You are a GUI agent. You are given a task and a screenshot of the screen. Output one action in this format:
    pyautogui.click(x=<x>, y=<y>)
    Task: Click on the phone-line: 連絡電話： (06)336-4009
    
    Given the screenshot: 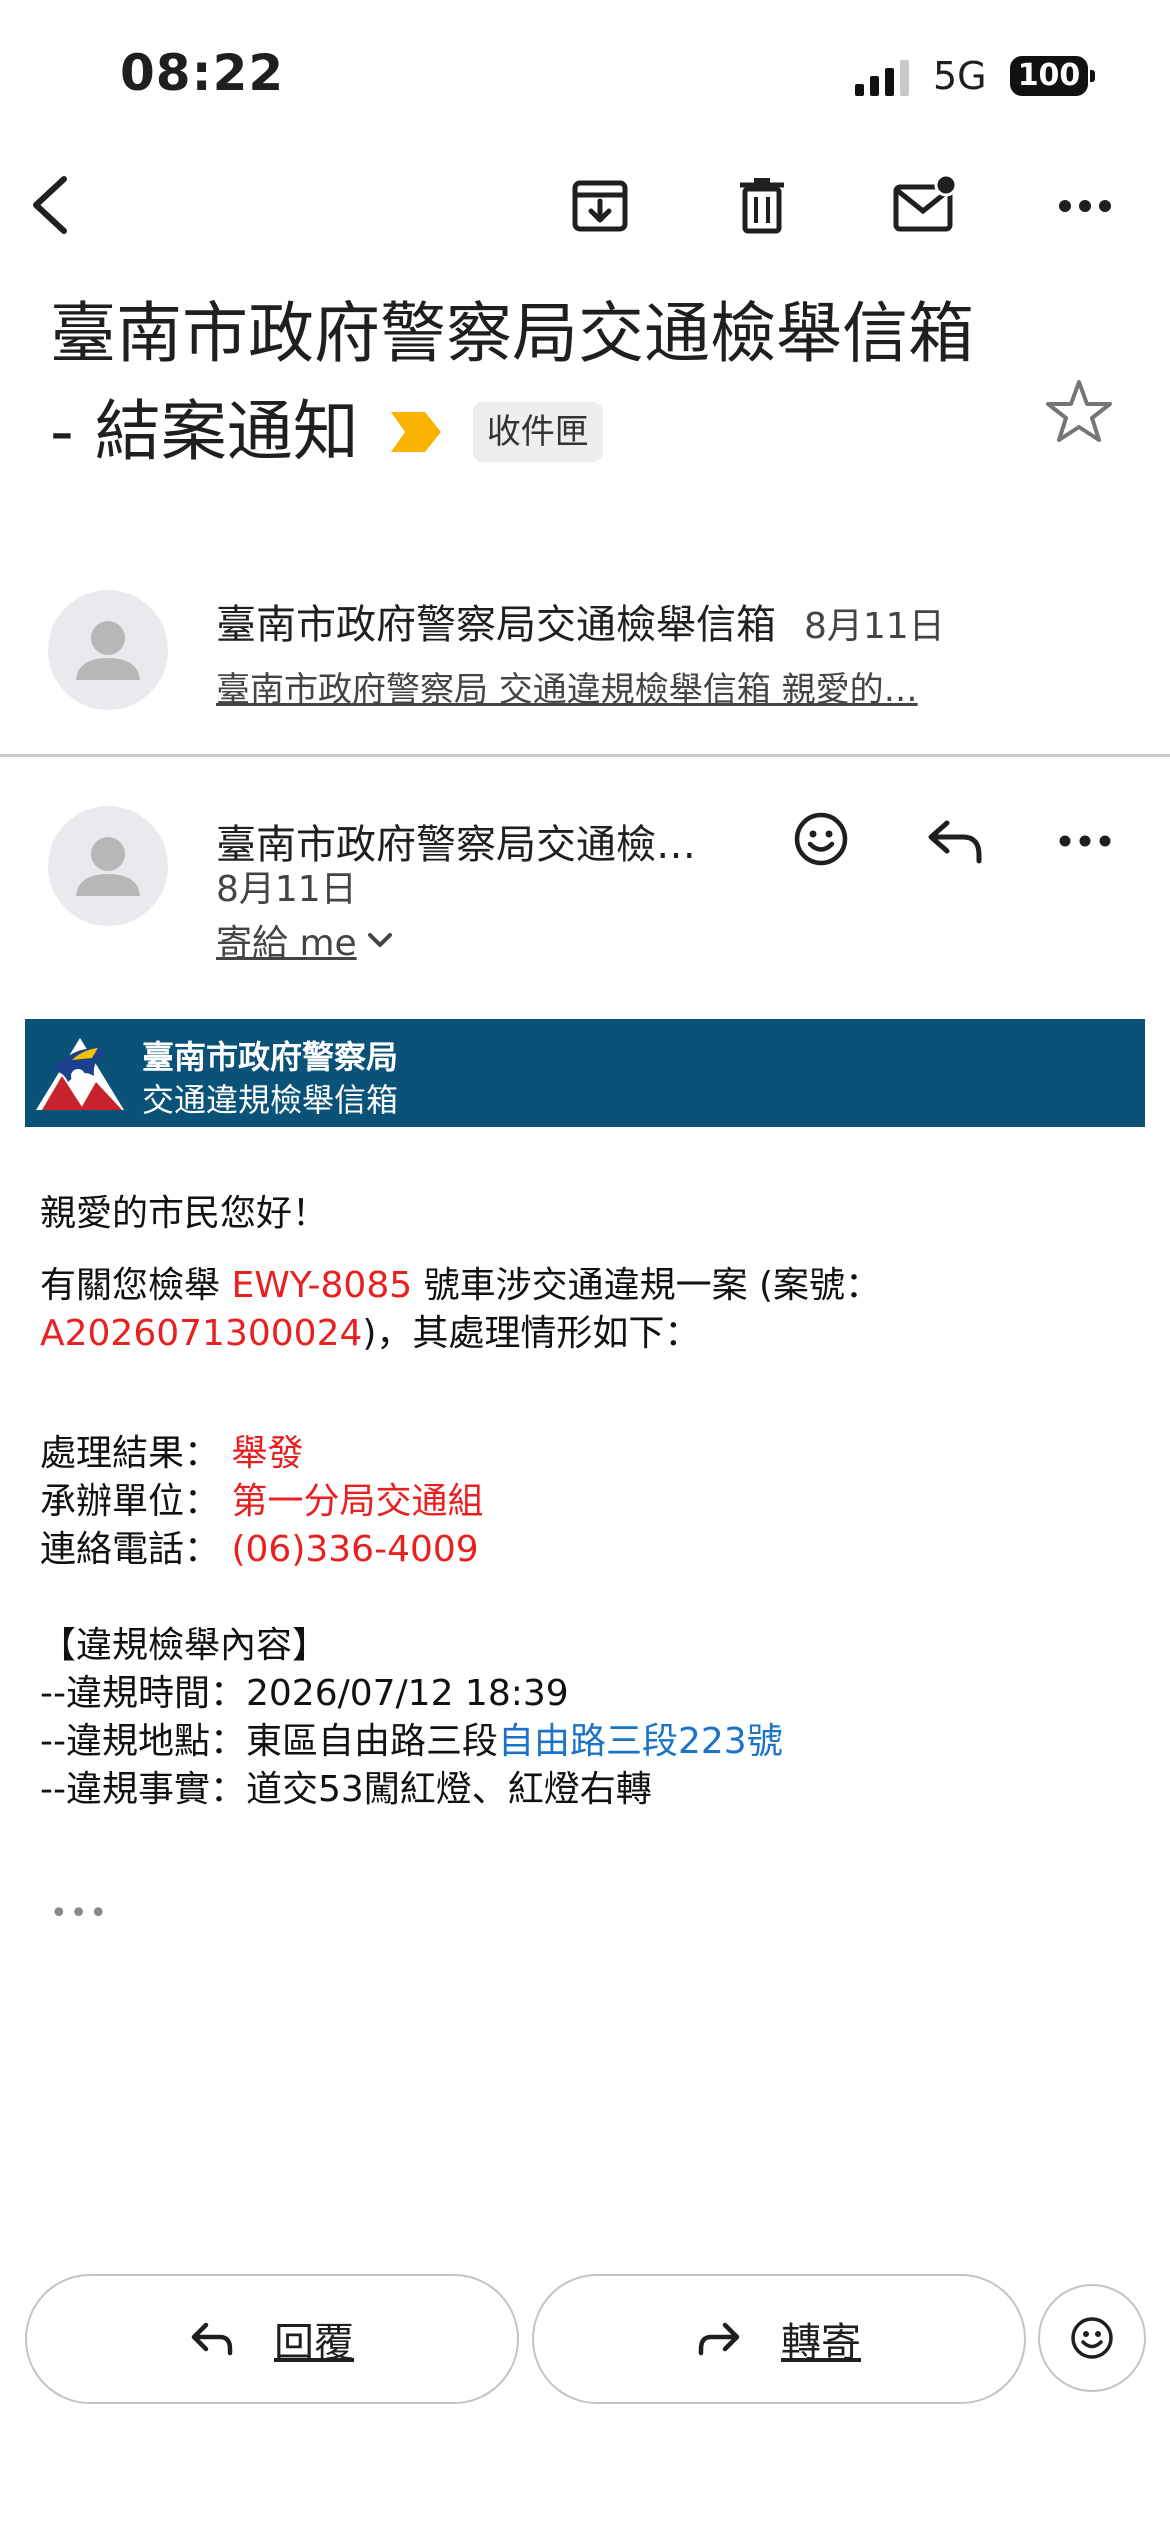 What is the action you would take?
    pyautogui.click(x=259, y=1546)
    